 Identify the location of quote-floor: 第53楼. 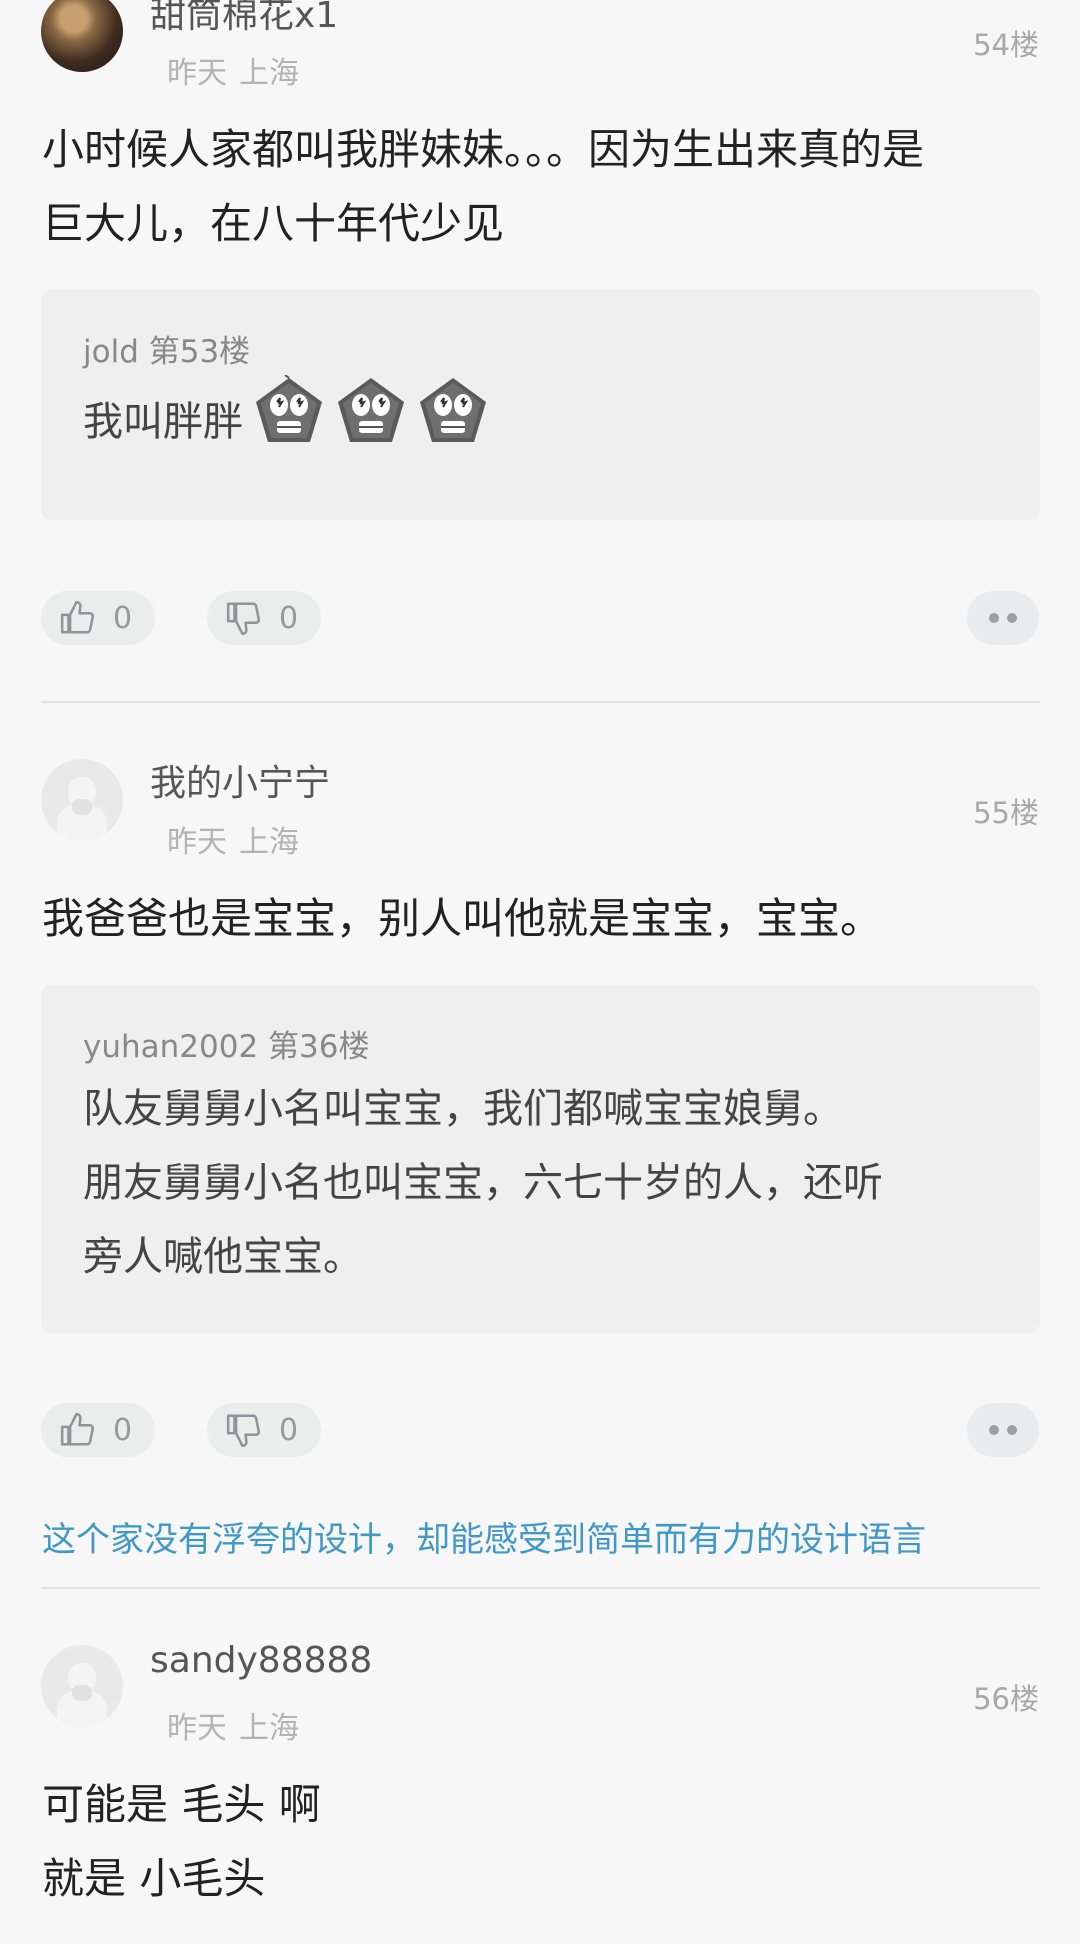
(199, 352).